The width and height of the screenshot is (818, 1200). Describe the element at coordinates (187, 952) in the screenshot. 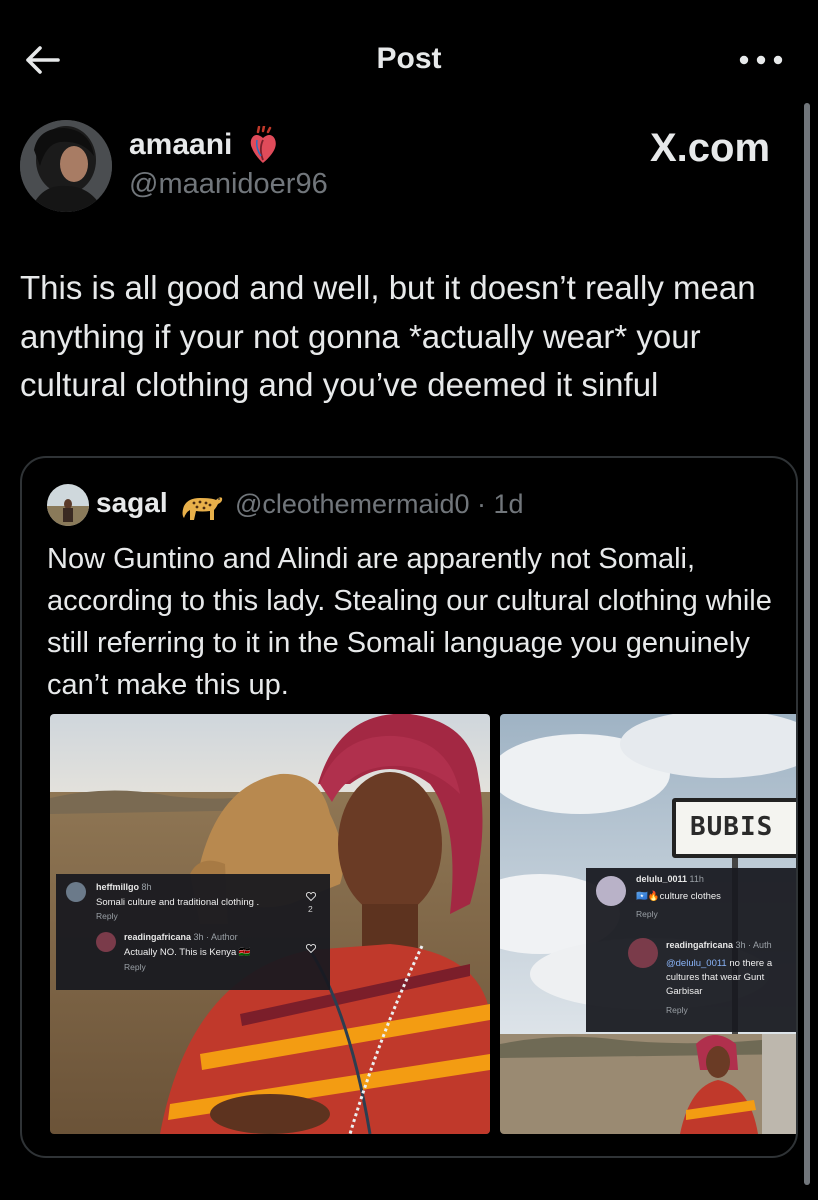

I see `comment-text: Actually NO. This is Kenya 🇰🇪` at that location.